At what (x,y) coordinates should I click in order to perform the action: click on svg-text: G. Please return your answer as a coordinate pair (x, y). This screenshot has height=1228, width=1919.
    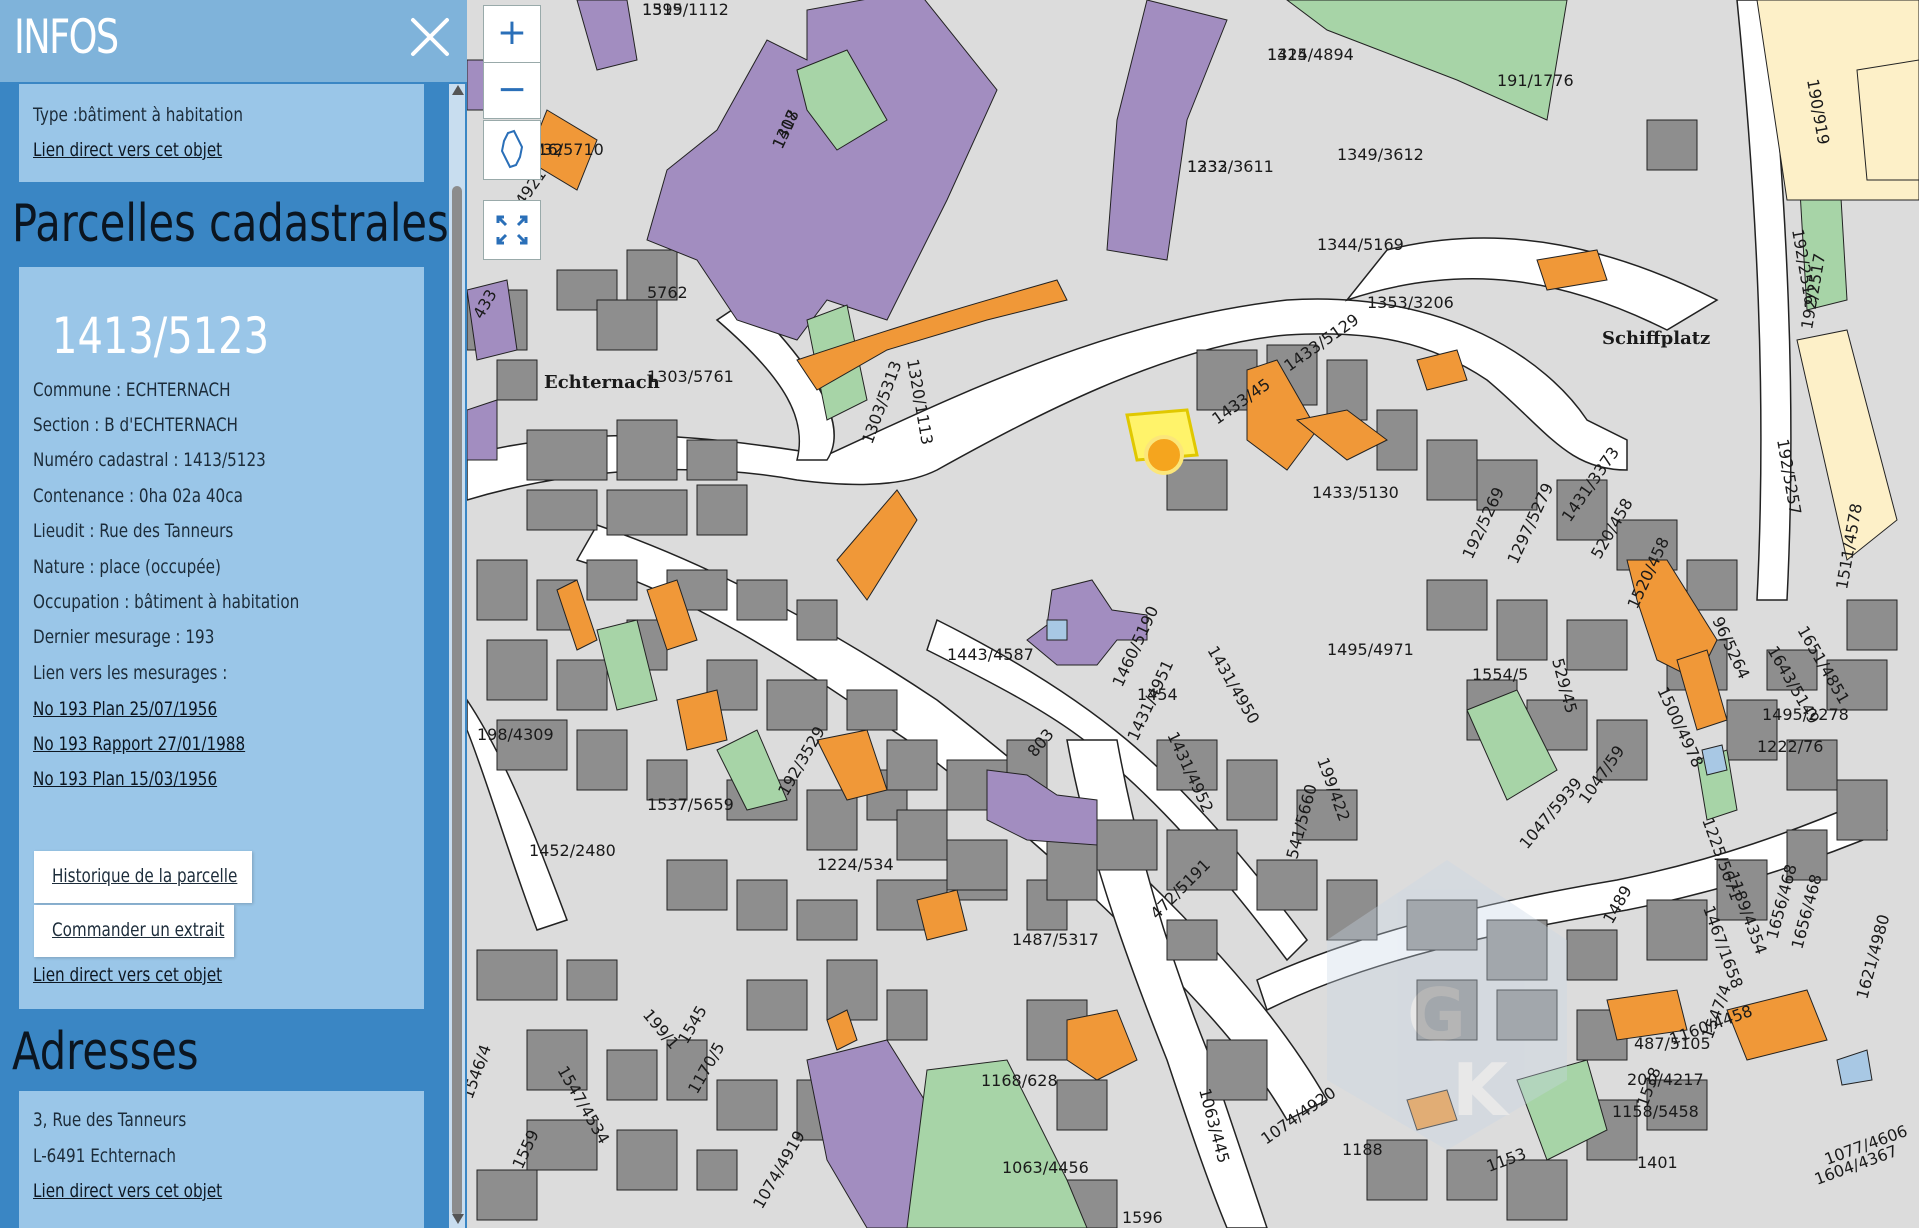
    Looking at the image, I should click on (1436, 1015).